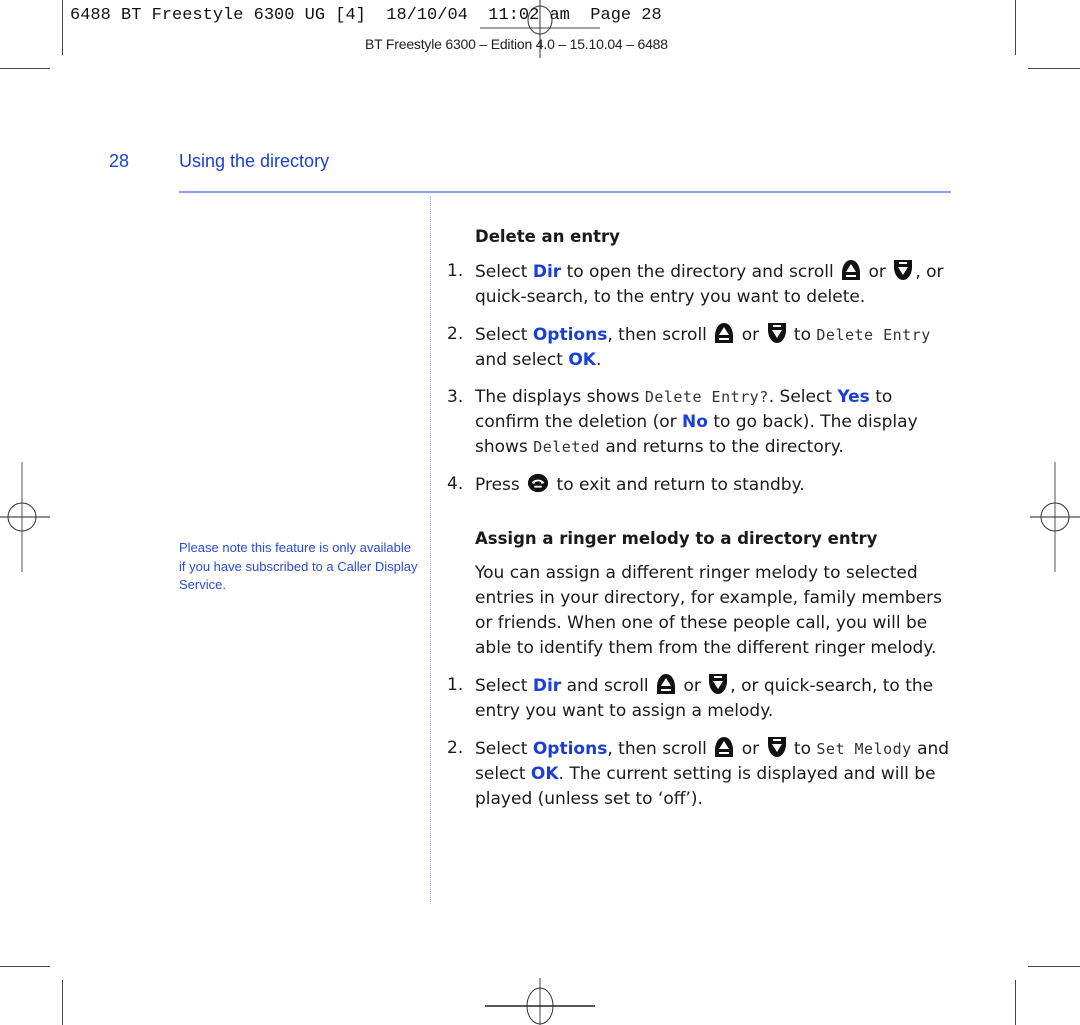 The height and width of the screenshot is (1025, 1080). Describe the element at coordinates (119, 161) in the screenshot. I see `page-number: 28` at that location.